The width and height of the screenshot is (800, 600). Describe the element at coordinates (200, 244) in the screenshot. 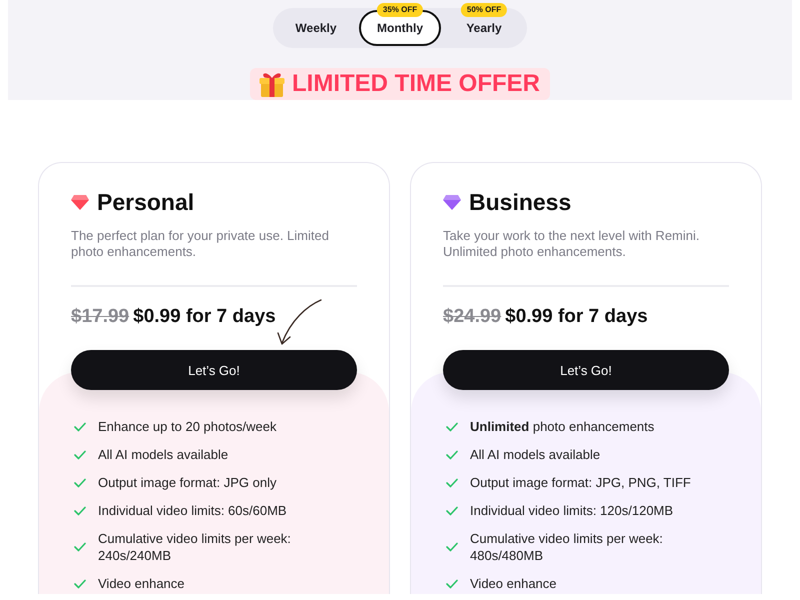

I see `plan-description: The perfect plan for your private use. Limited photo enhancements.` at that location.